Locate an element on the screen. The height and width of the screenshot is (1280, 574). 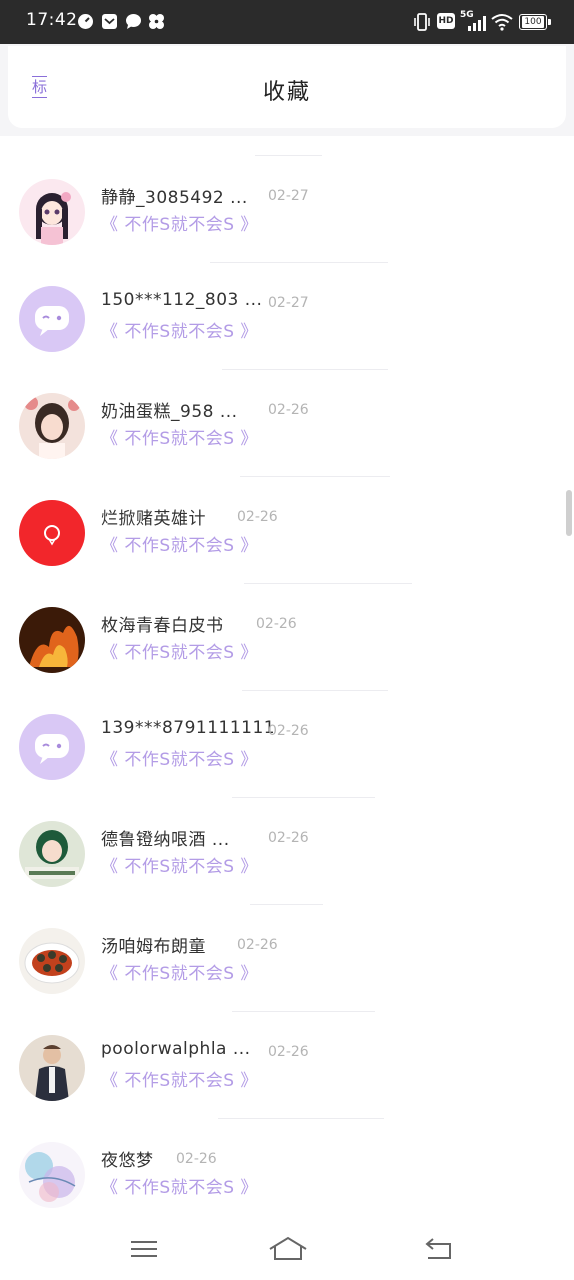
mail-icon is located at coordinates (109, 21).